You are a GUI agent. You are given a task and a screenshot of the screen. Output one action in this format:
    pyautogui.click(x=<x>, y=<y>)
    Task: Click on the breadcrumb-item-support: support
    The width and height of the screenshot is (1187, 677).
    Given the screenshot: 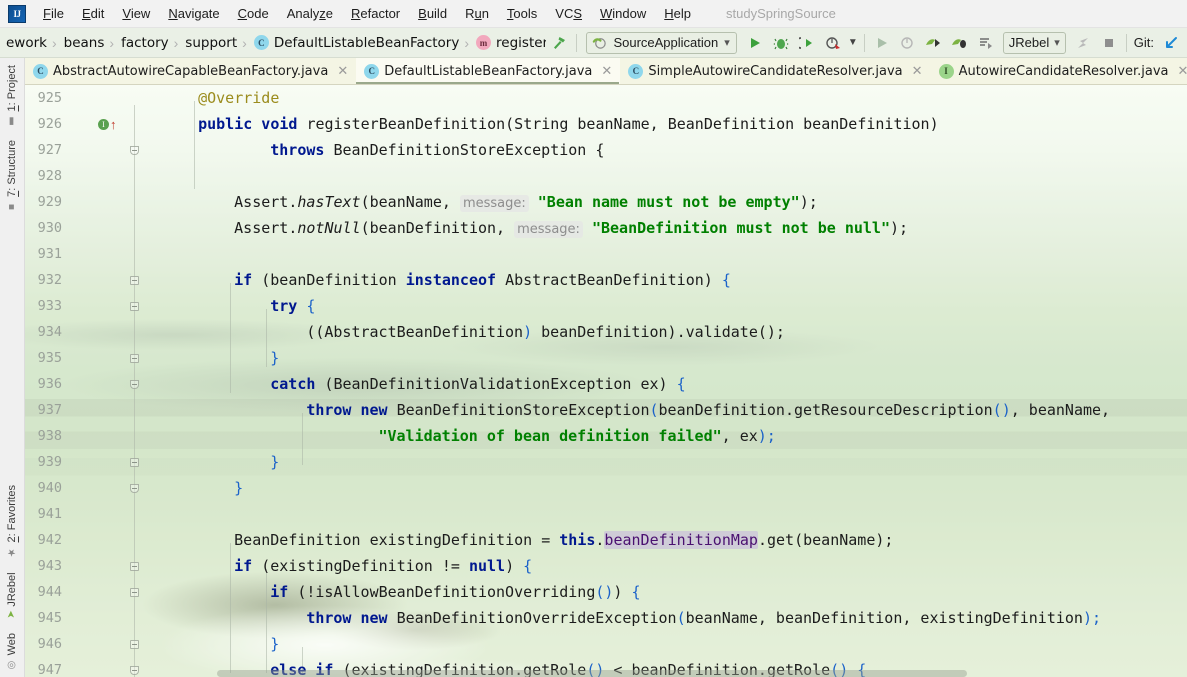 What is the action you would take?
    pyautogui.click(x=210, y=42)
    